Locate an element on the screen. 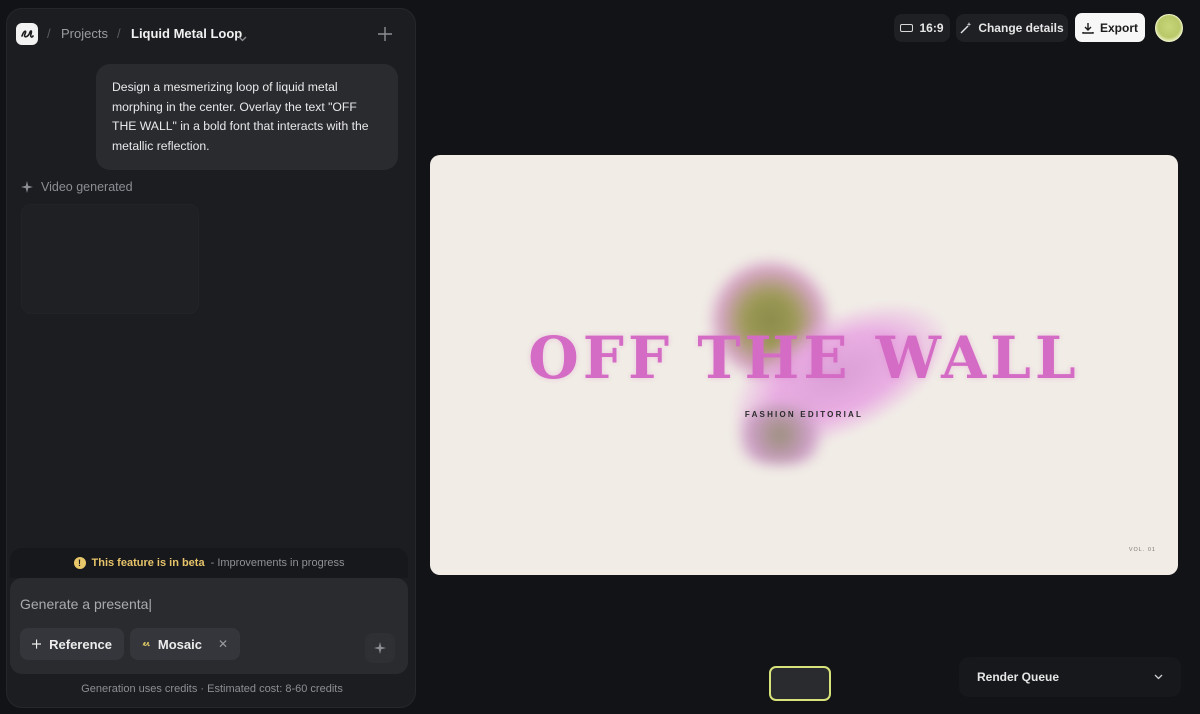  avatar is located at coordinates (1169, 28).